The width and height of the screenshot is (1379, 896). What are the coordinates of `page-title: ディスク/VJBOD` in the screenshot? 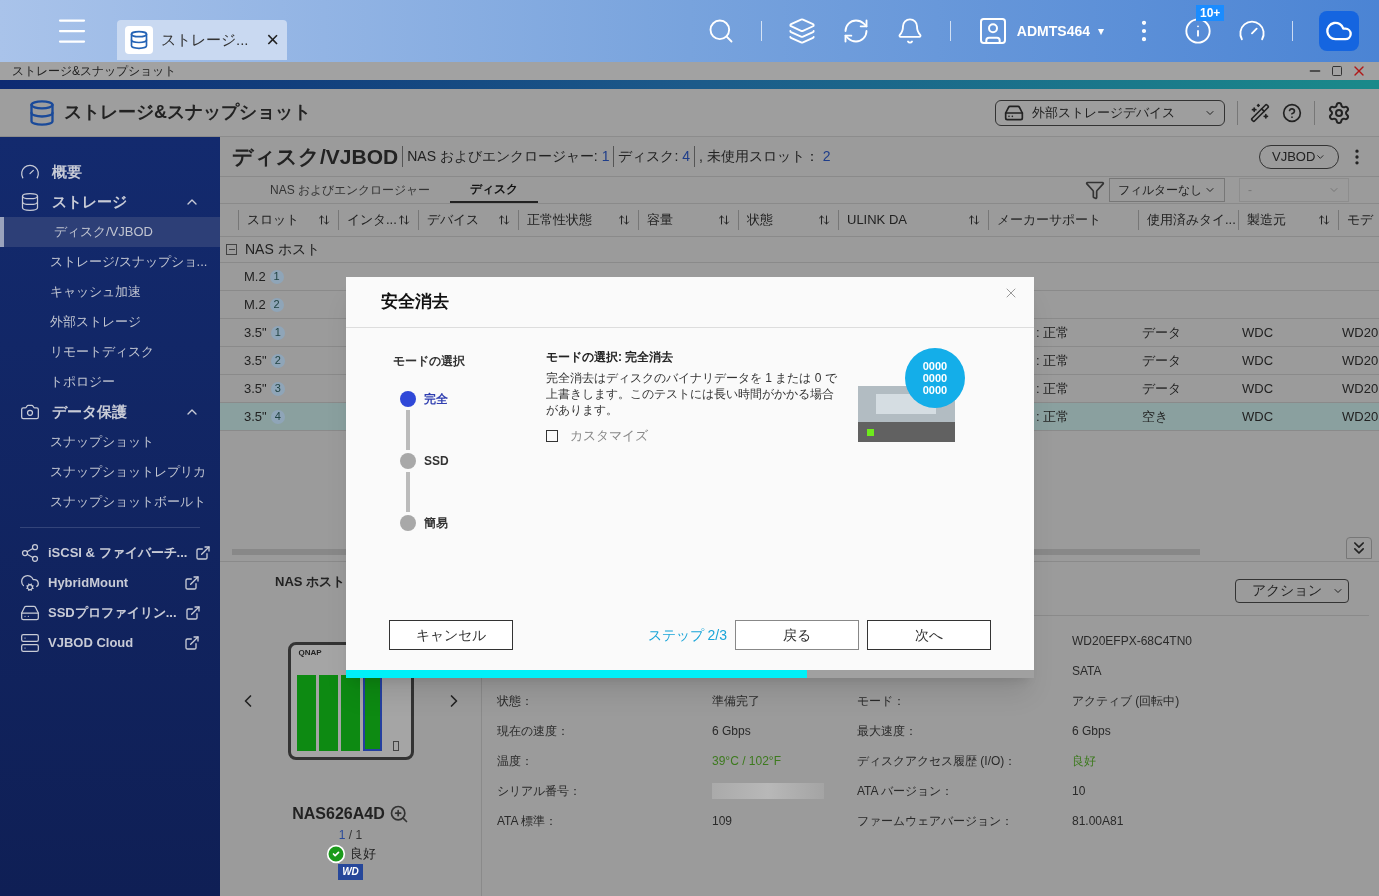 It's located at (315, 156).